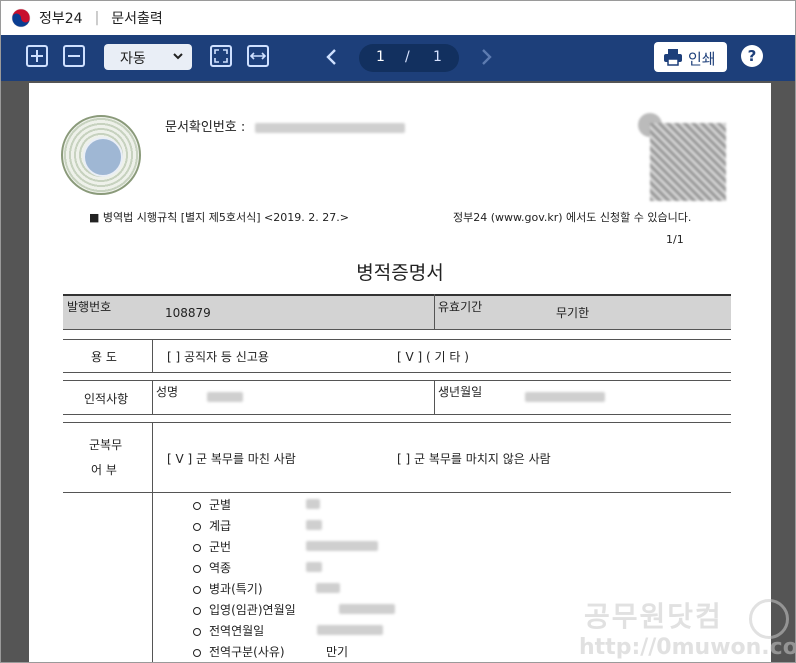 Image resolution: width=796 pixels, height=663 pixels. Describe the element at coordinates (572, 217) in the screenshot. I see `issue-notice: 정부24 (www.gov.kr) 에서도 신청할 수 있습니다.` at that location.